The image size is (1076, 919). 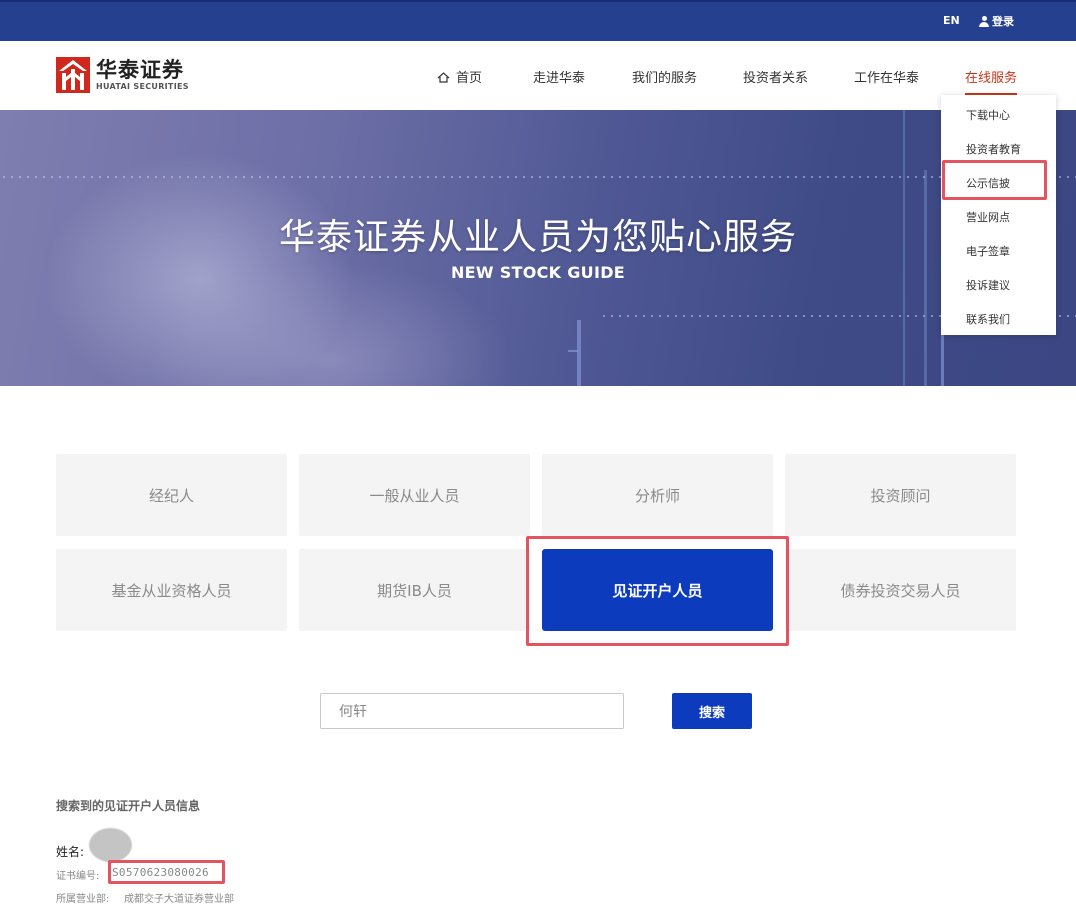 I want to click on banner-title: 华泰证券从业人员为您贴心服务, so click(x=537, y=237).